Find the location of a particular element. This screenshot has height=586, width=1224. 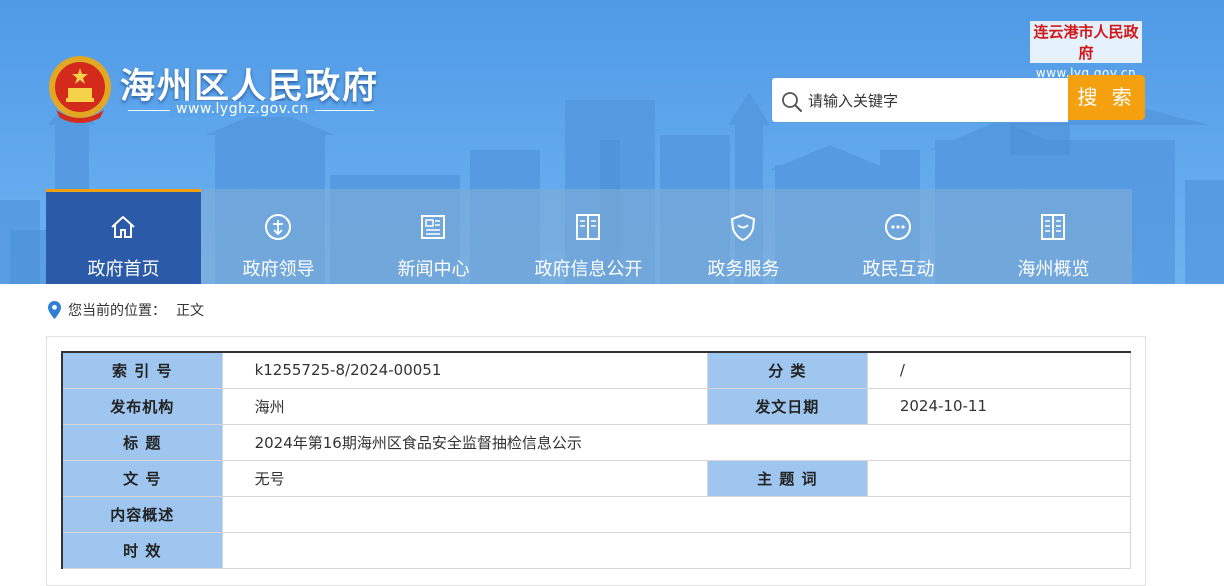

search-icon is located at coordinates (792, 102).